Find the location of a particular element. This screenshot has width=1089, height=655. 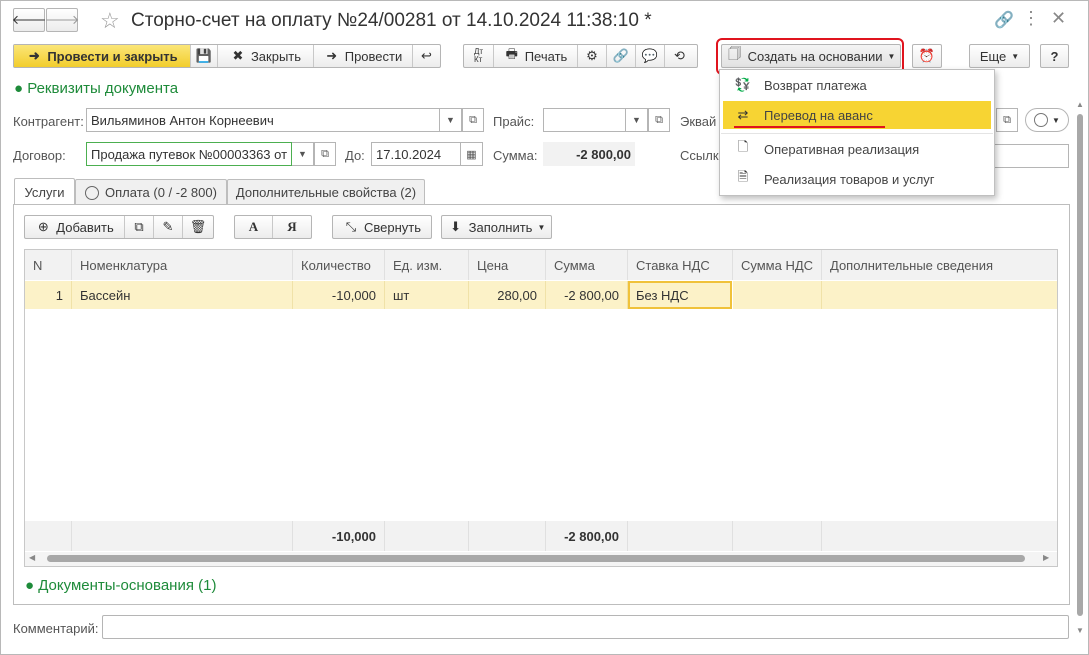

menu-item-goods-sale: 🗎 Реализация товаров и услуг is located at coordinates (857, 179).